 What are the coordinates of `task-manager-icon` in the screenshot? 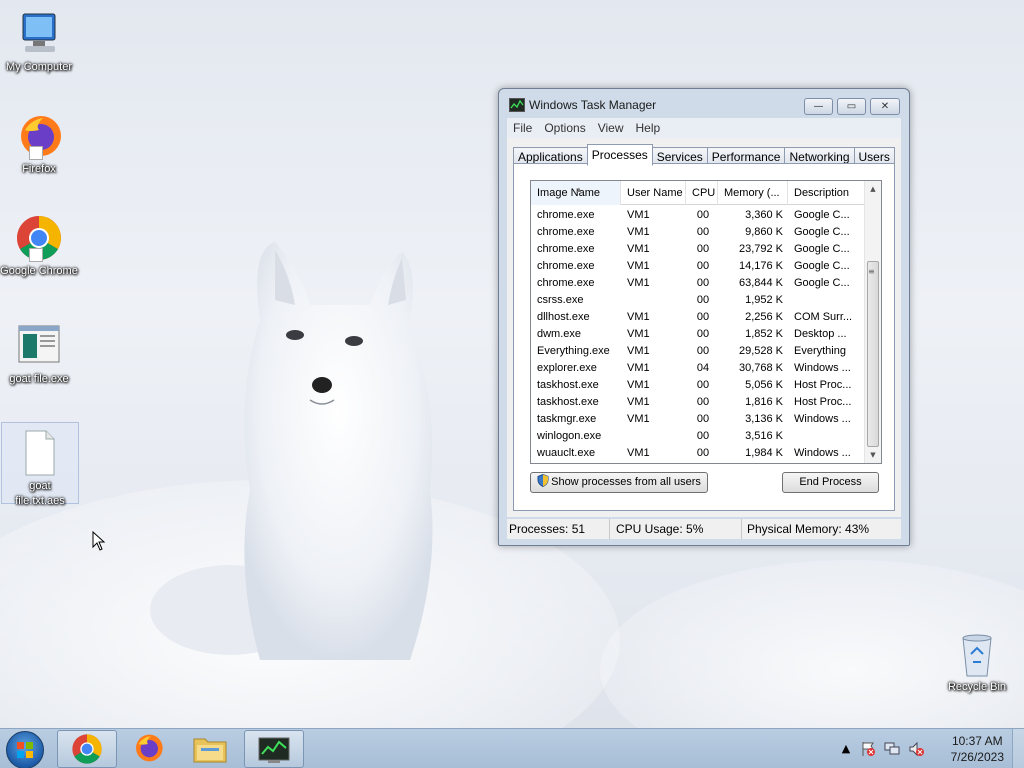 It's located at (274, 750).